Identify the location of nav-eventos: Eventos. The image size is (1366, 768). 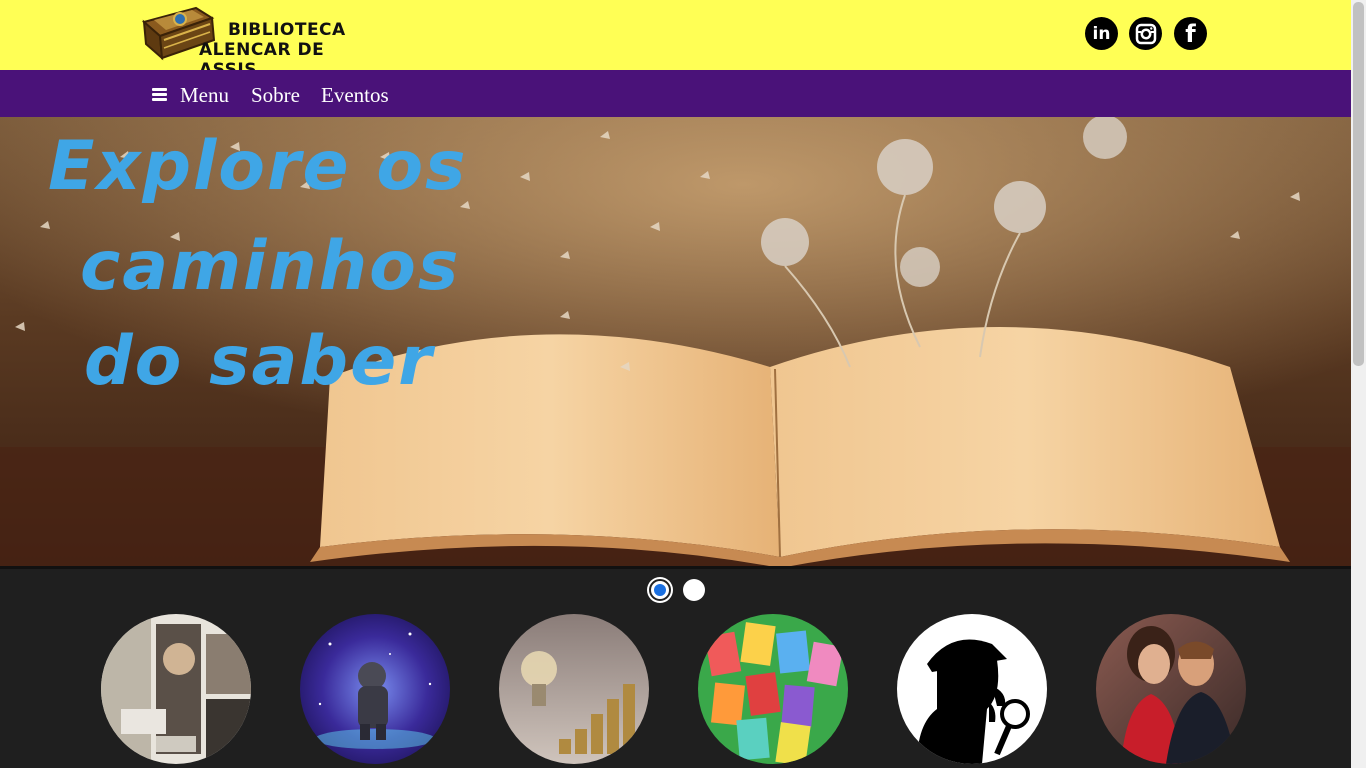
(355, 95).